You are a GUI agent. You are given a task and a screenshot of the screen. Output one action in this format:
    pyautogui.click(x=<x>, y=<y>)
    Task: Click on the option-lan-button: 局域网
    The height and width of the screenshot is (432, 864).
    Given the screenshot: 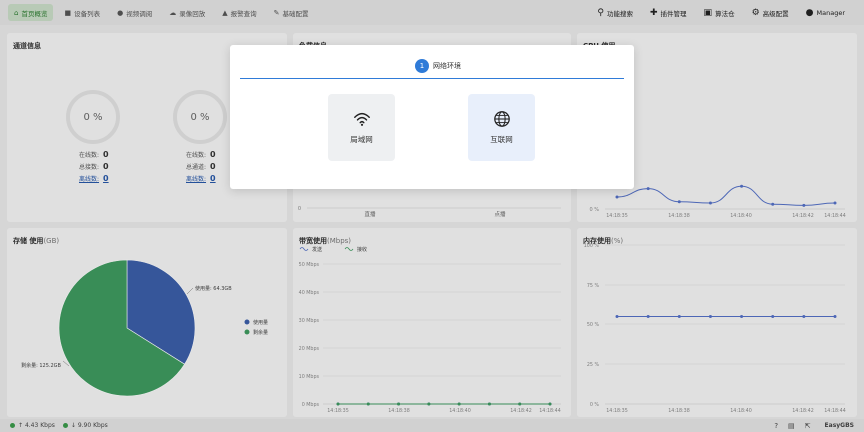 What is the action you would take?
    pyautogui.click(x=361, y=127)
    